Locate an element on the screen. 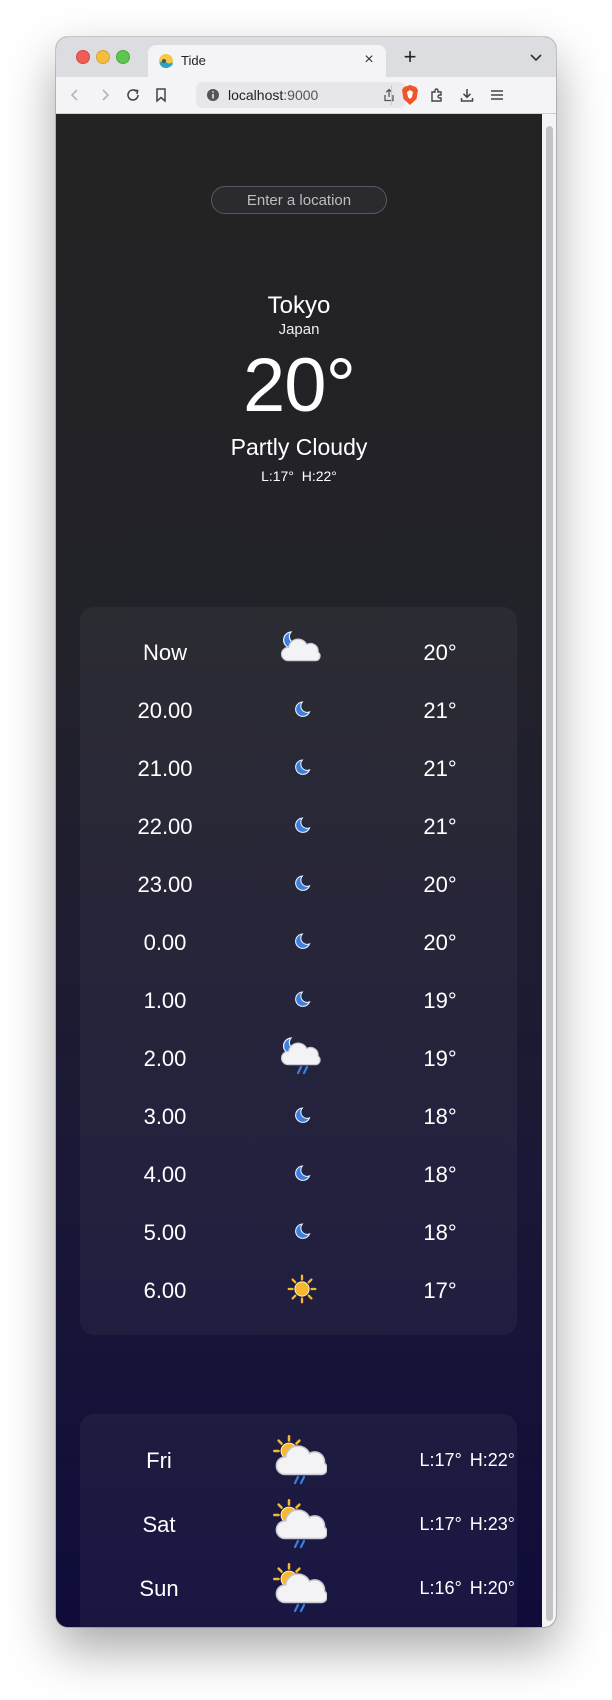  back-arrow-icon is located at coordinates (75, 95).